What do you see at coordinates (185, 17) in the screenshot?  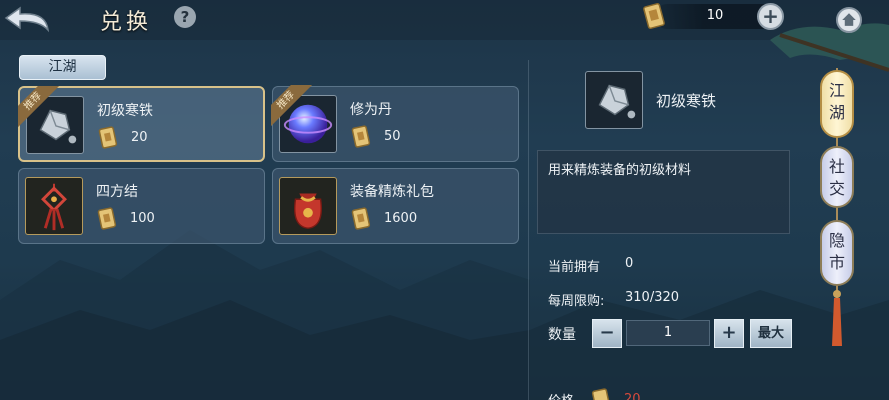 I see `help-button: ?` at bounding box center [185, 17].